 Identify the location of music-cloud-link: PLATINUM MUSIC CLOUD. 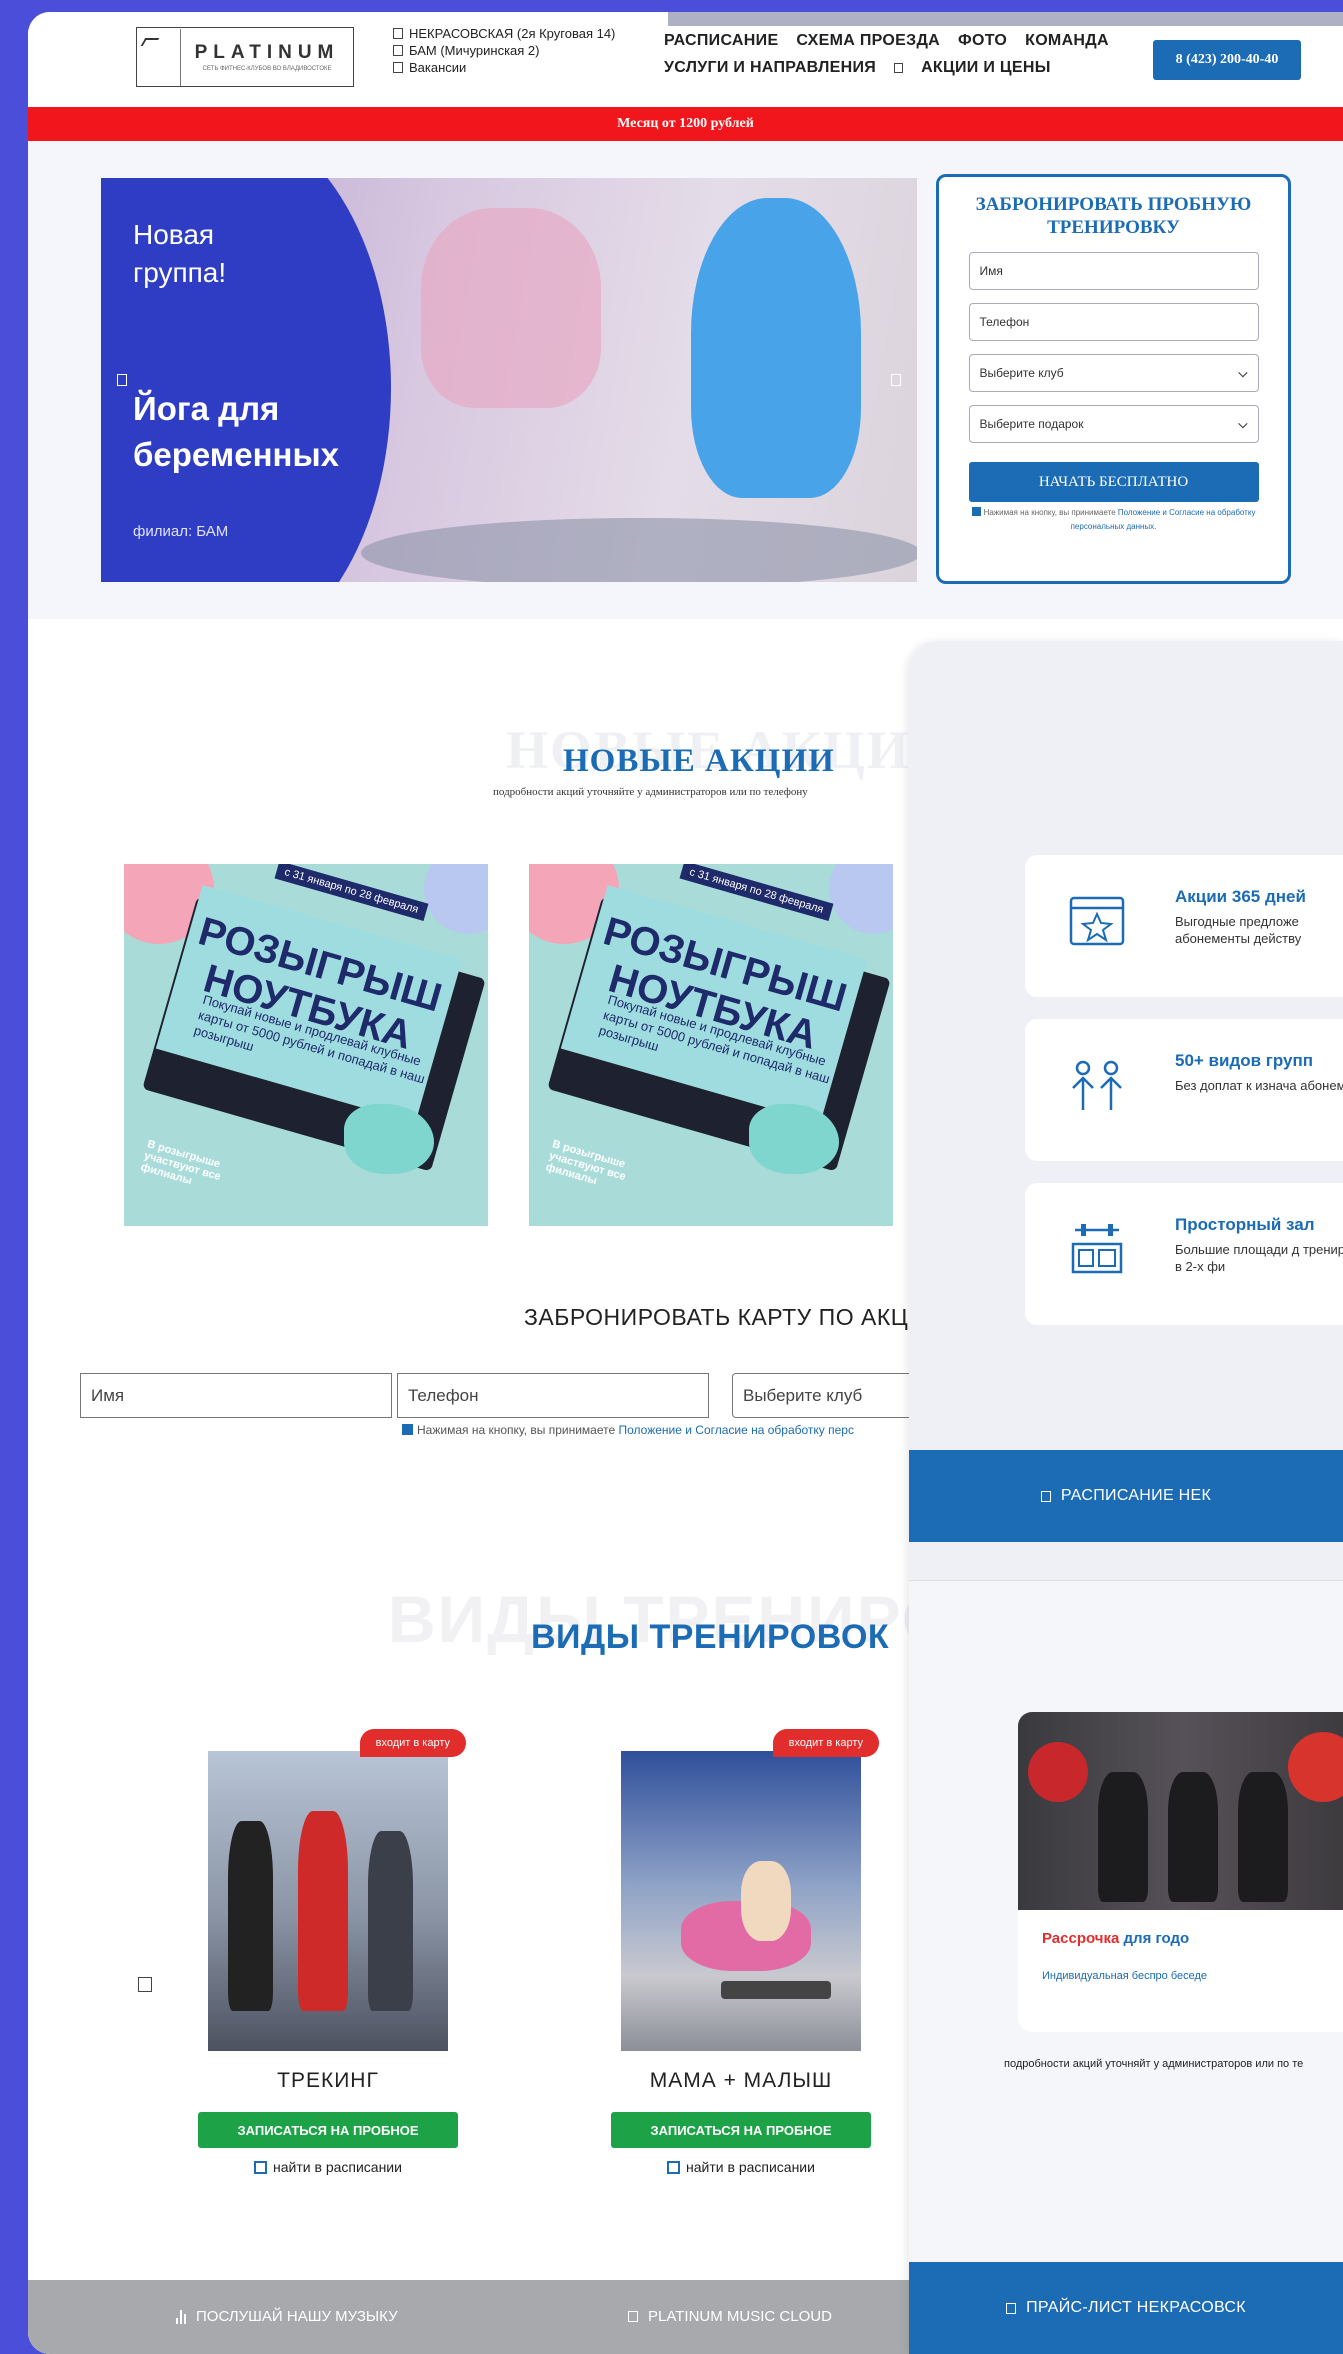
(730, 2316).